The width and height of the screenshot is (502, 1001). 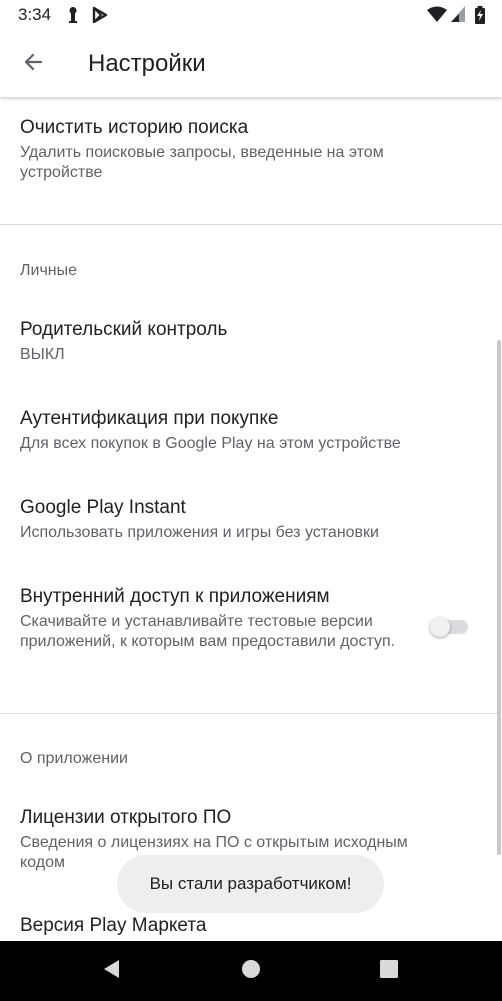 I want to click on arrow-left-icon, so click(x=33, y=64).